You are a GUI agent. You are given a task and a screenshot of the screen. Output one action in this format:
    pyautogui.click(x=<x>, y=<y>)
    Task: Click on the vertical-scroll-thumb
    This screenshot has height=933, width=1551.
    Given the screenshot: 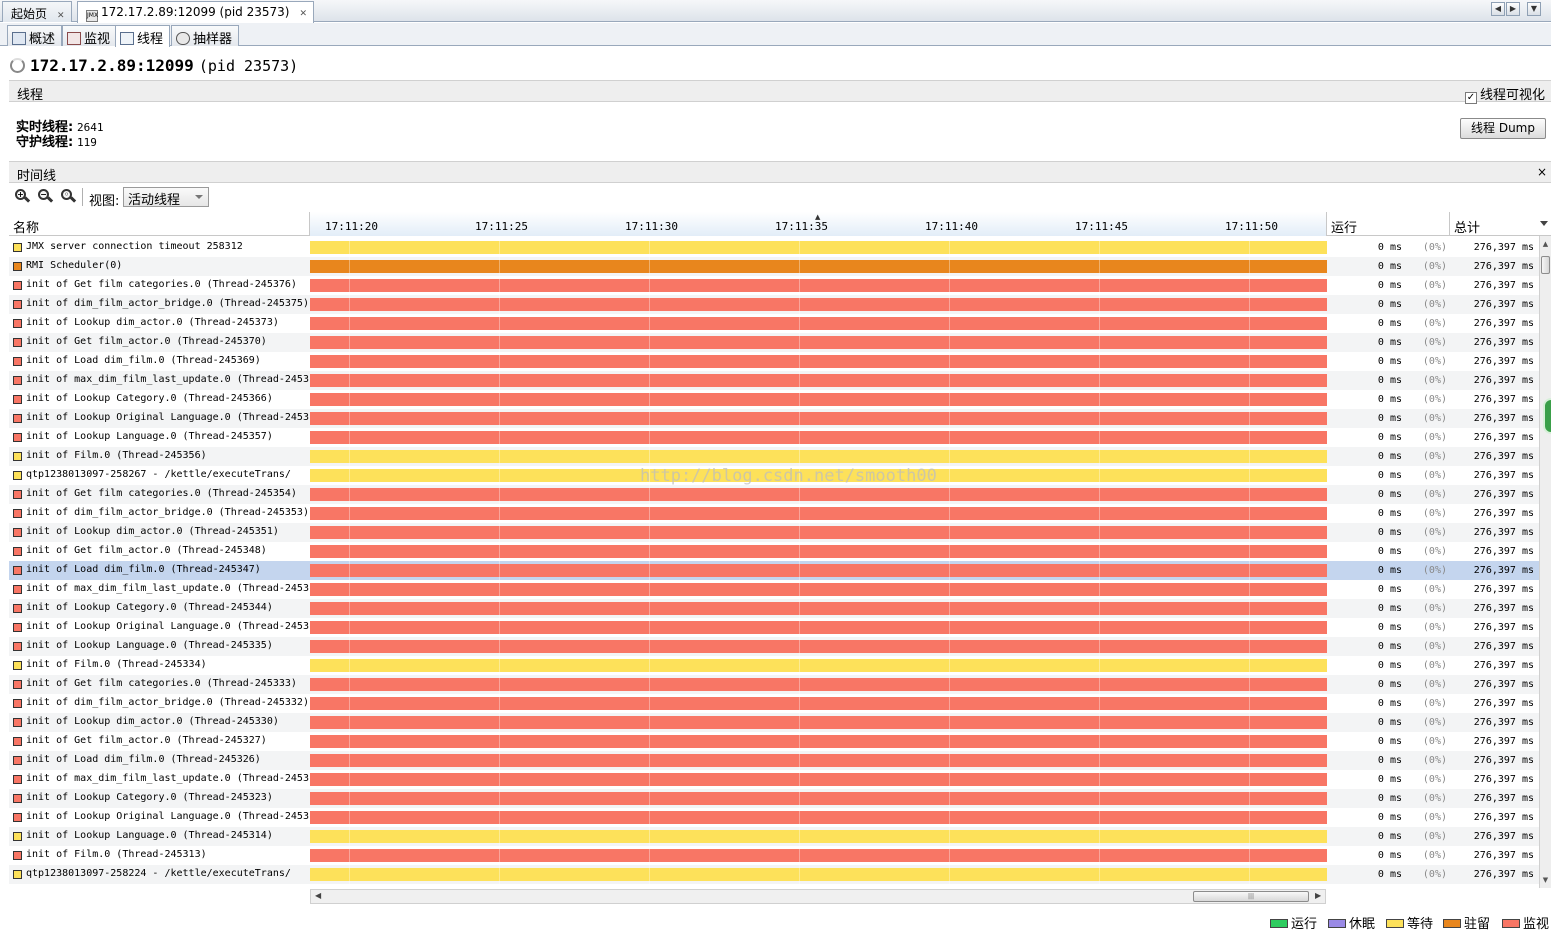 What is the action you would take?
    pyautogui.click(x=1545, y=265)
    